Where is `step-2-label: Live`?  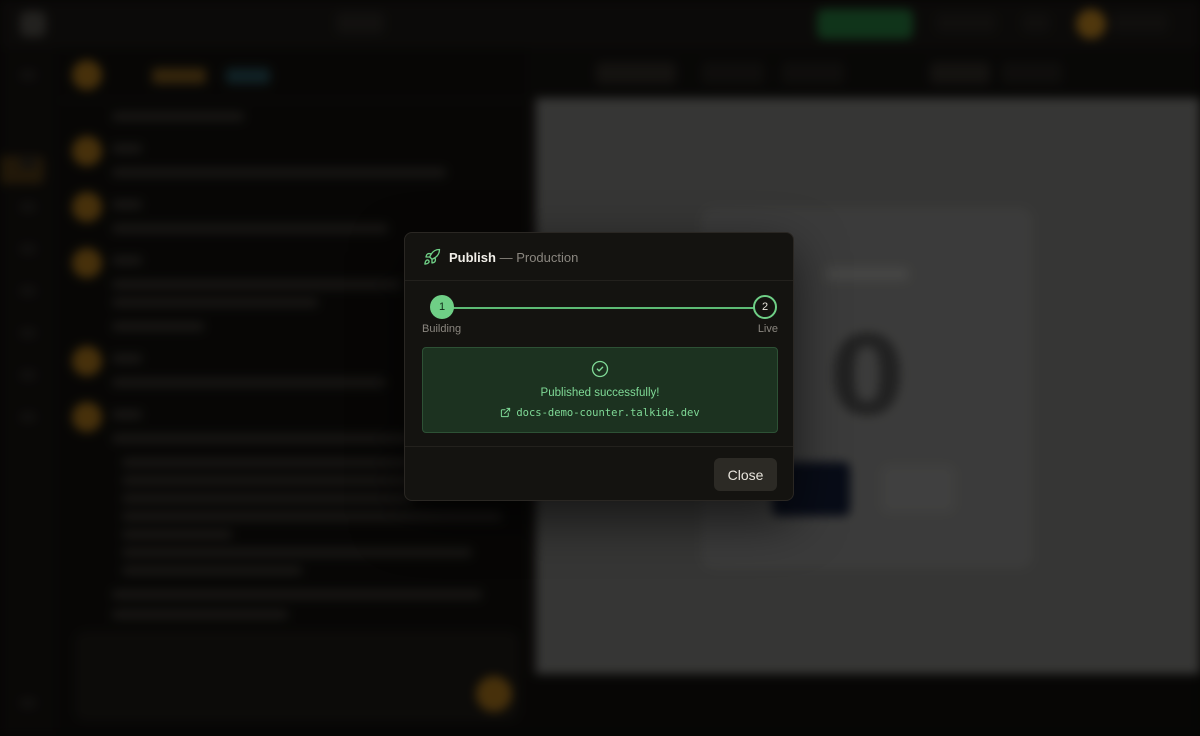
step-2-label: Live is located at coordinates (767, 329).